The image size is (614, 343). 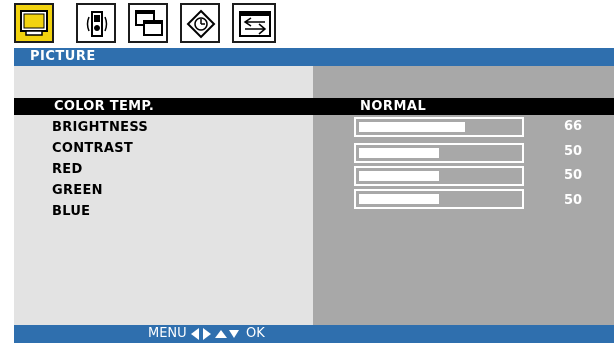 What do you see at coordinates (77, 190) in the screenshot?
I see `menu-item-green: GREEN` at bounding box center [77, 190].